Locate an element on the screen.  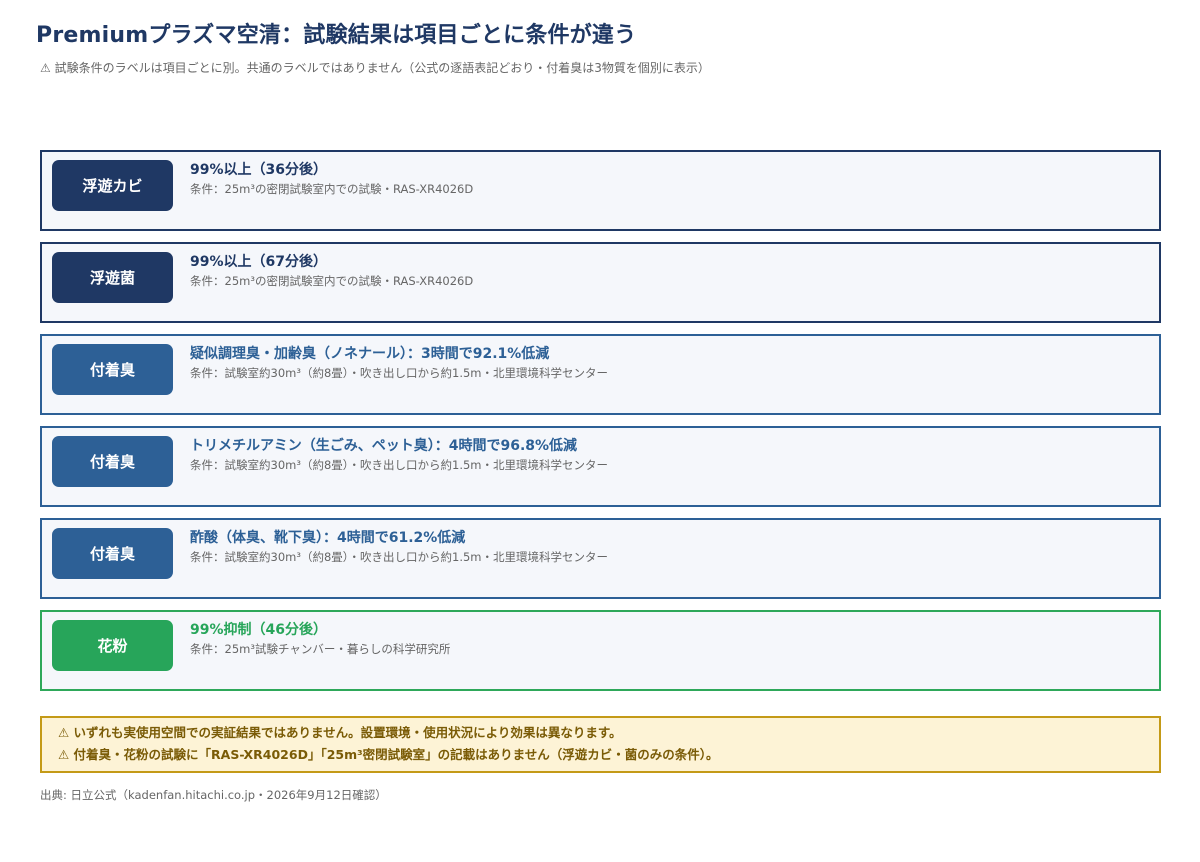
result-card-pollen: 花粉 99%抑制（46分後） 条件：25m³試験チャンバー・暮らしの科学研究所 is located at coordinates (600, 650).